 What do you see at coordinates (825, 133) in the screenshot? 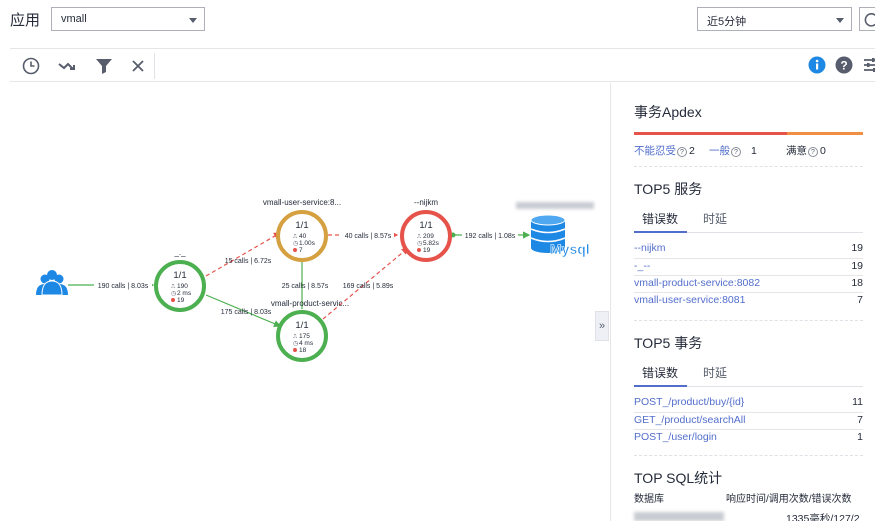
I see `apdex-tolerating-segment` at bounding box center [825, 133].